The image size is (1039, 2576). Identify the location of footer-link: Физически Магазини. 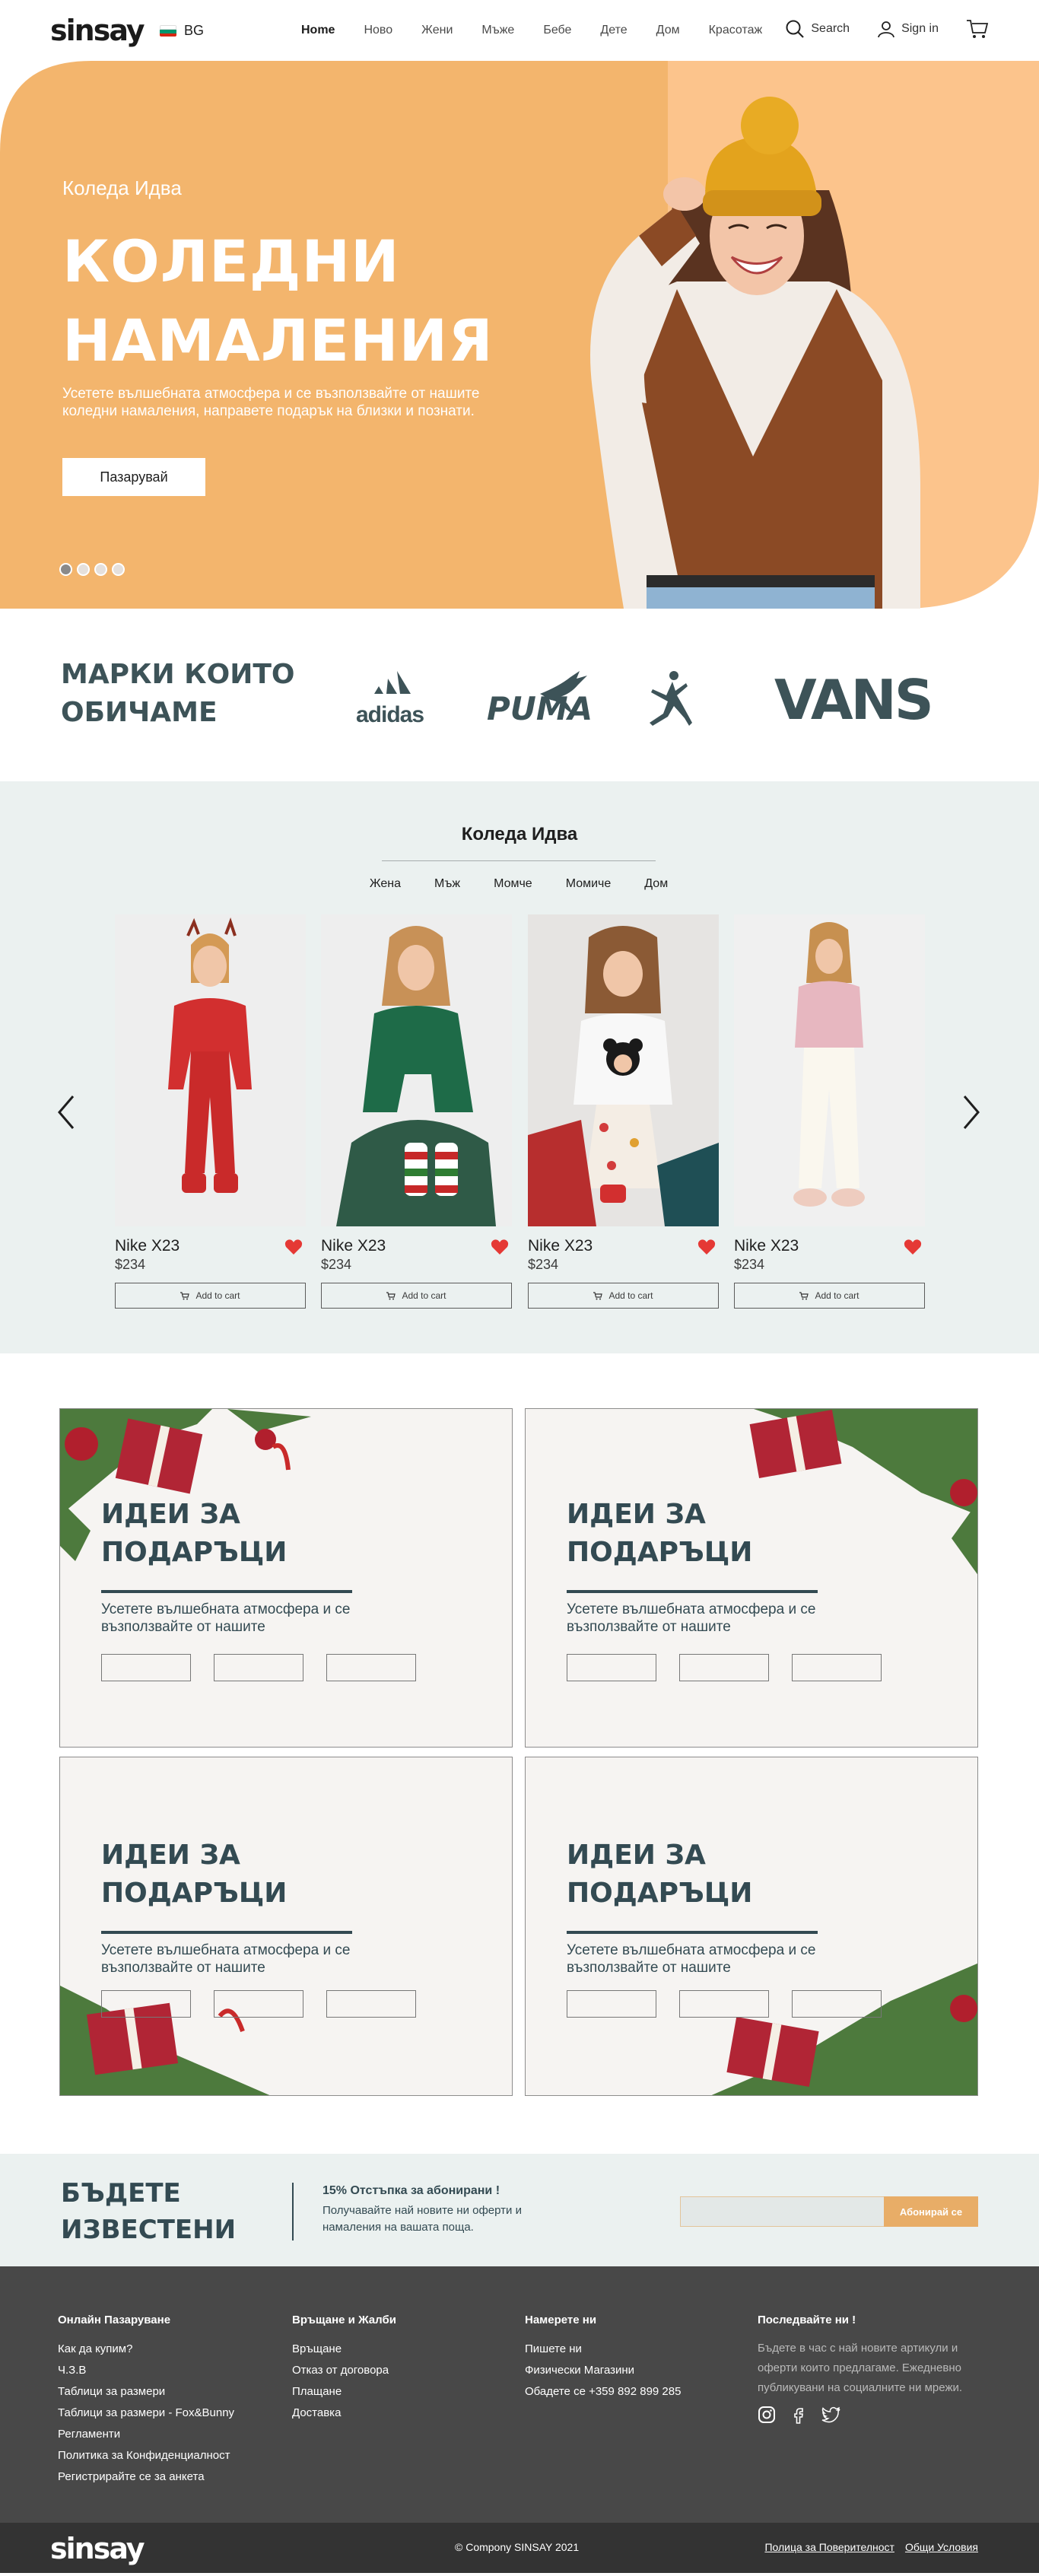
(603, 2370).